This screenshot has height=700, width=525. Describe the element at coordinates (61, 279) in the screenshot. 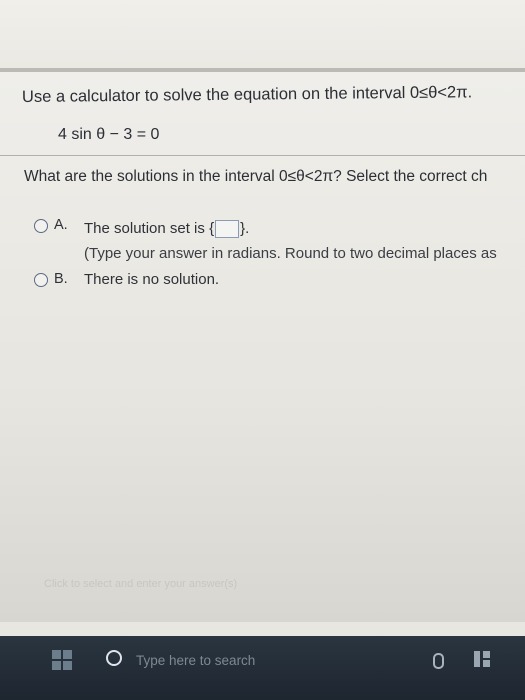

I see `option-b-letter: B.` at that location.